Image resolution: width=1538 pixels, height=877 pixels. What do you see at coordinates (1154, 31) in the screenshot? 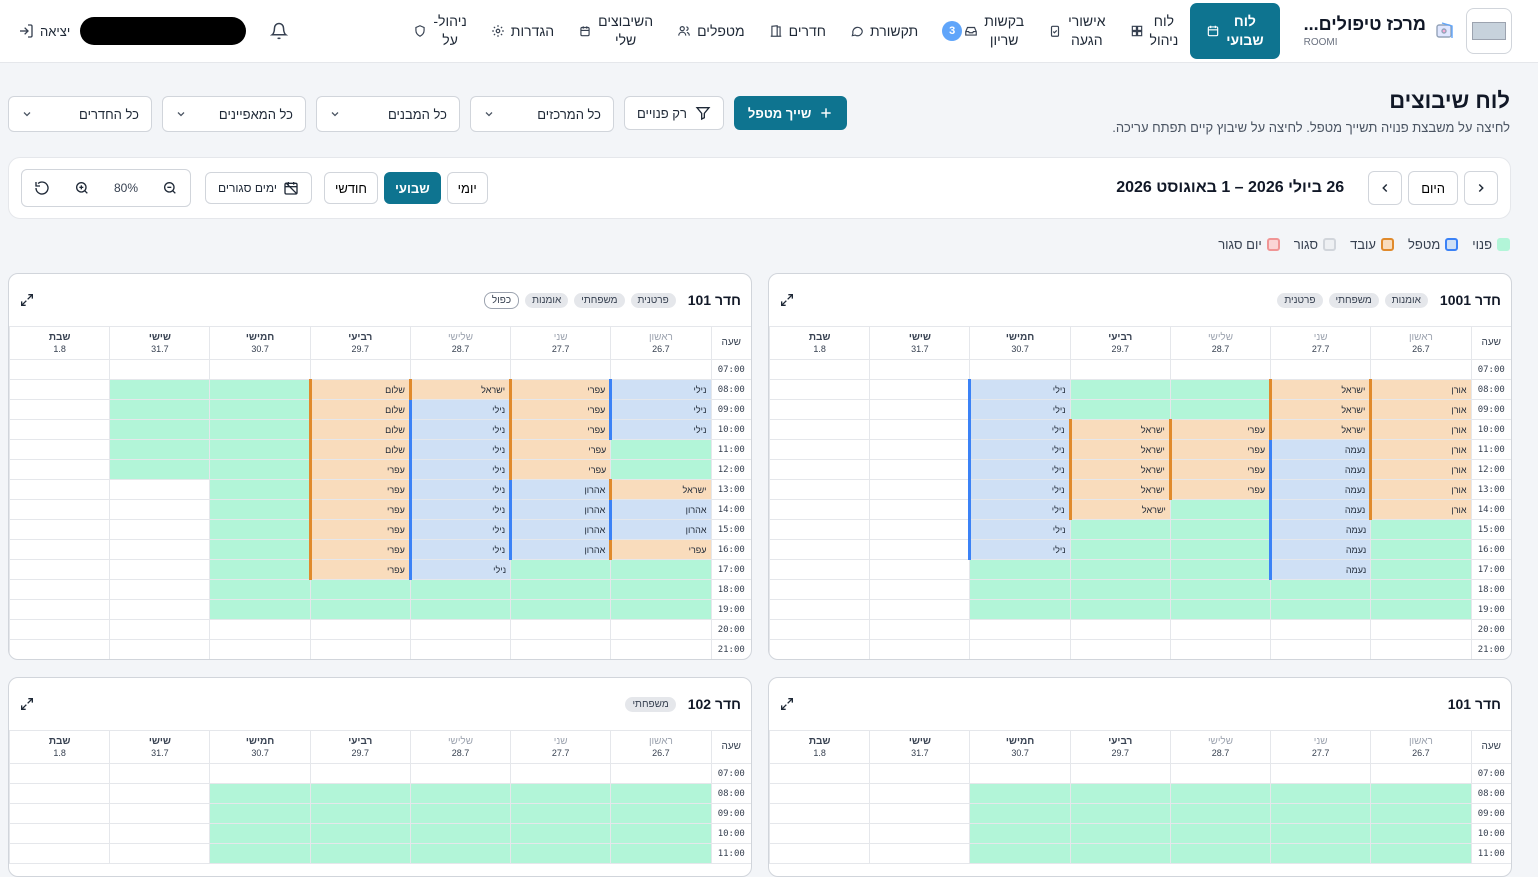
I see `nav-item-board: לוח ניהול` at bounding box center [1154, 31].